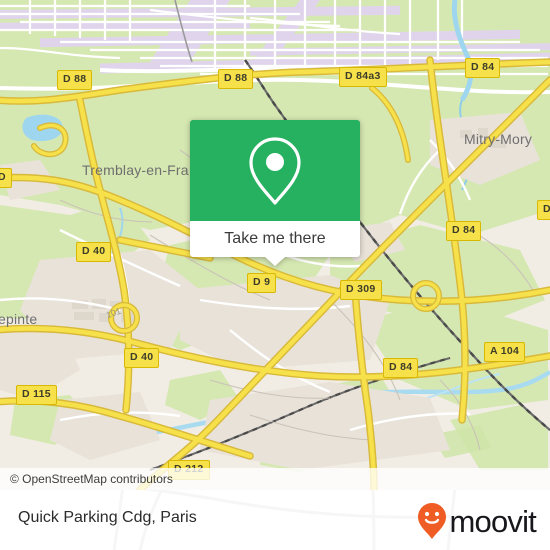 The image size is (550, 550). Describe the element at coordinates (361, 290) in the screenshot. I see `road-shield: D 309` at that location.